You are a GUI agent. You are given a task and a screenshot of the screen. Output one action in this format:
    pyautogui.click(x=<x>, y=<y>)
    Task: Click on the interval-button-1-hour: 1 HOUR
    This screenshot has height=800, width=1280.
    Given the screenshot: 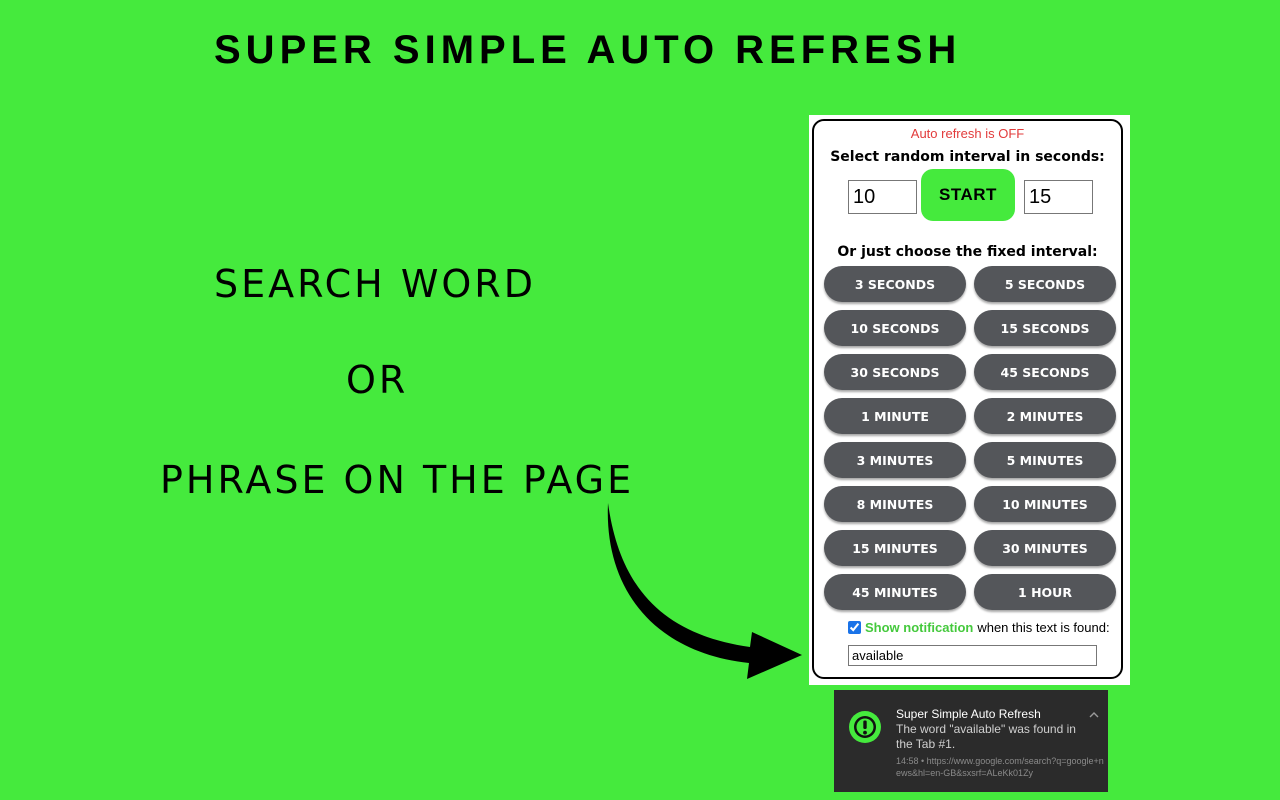 What is the action you would take?
    pyautogui.click(x=1045, y=592)
    